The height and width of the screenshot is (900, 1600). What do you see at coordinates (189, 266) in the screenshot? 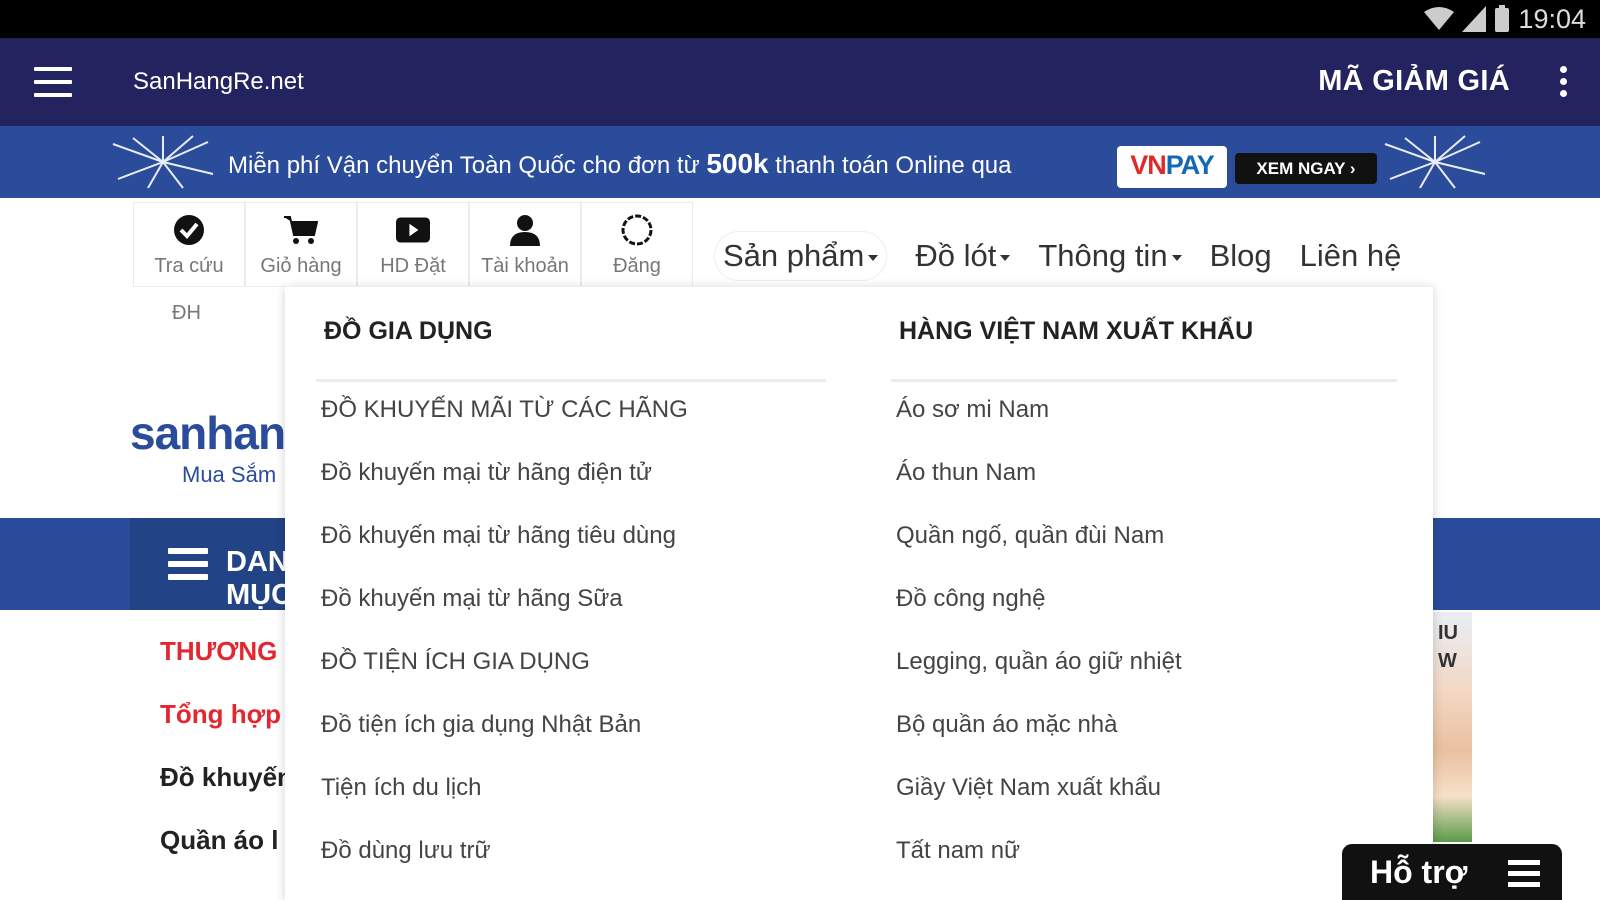
I see `quickbar-label: Tra cứu` at bounding box center [189, 266].